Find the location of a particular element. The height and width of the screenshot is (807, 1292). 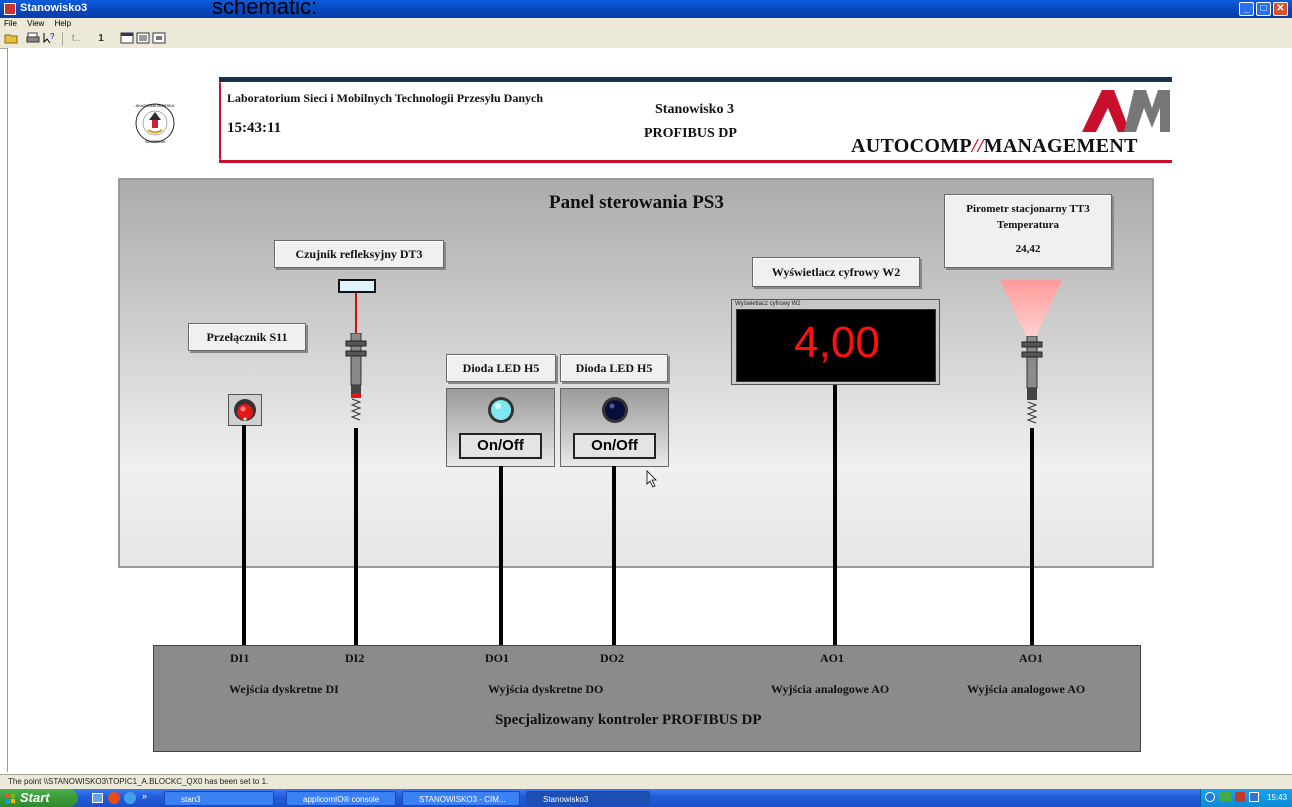

digital-display-w2: Wyświetlacz cyfrowy W2 4,00 is located at coordinates (835, 342).